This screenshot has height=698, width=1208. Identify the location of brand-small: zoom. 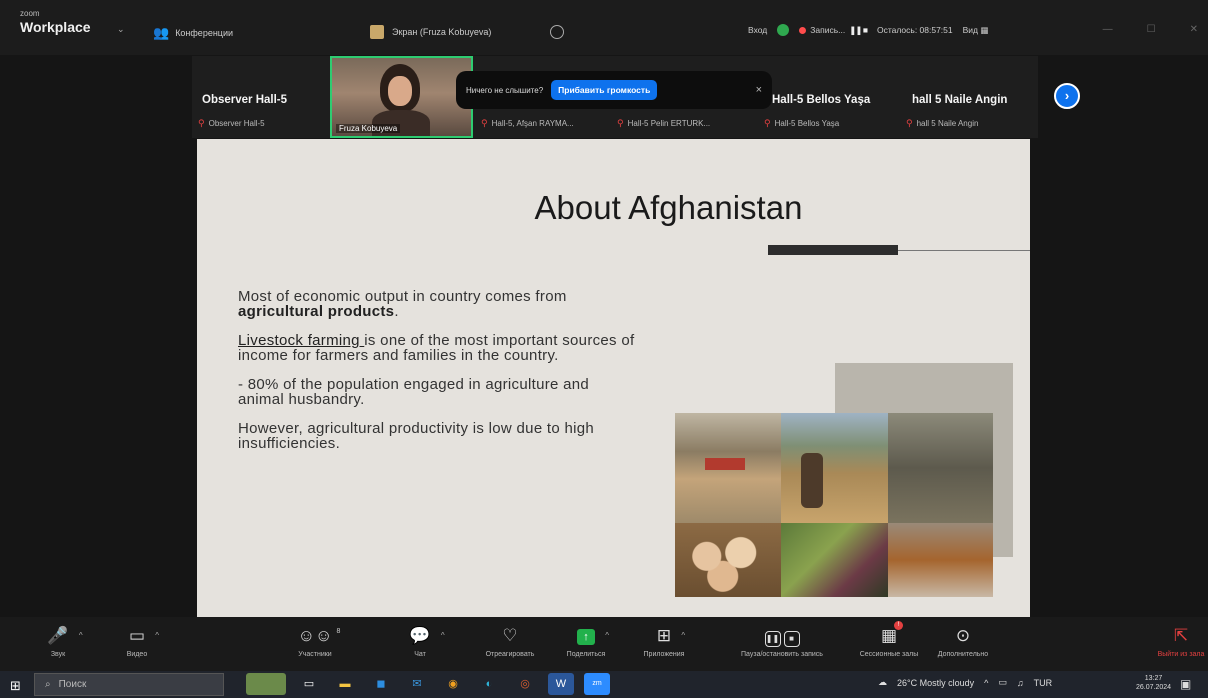
(30, 13).